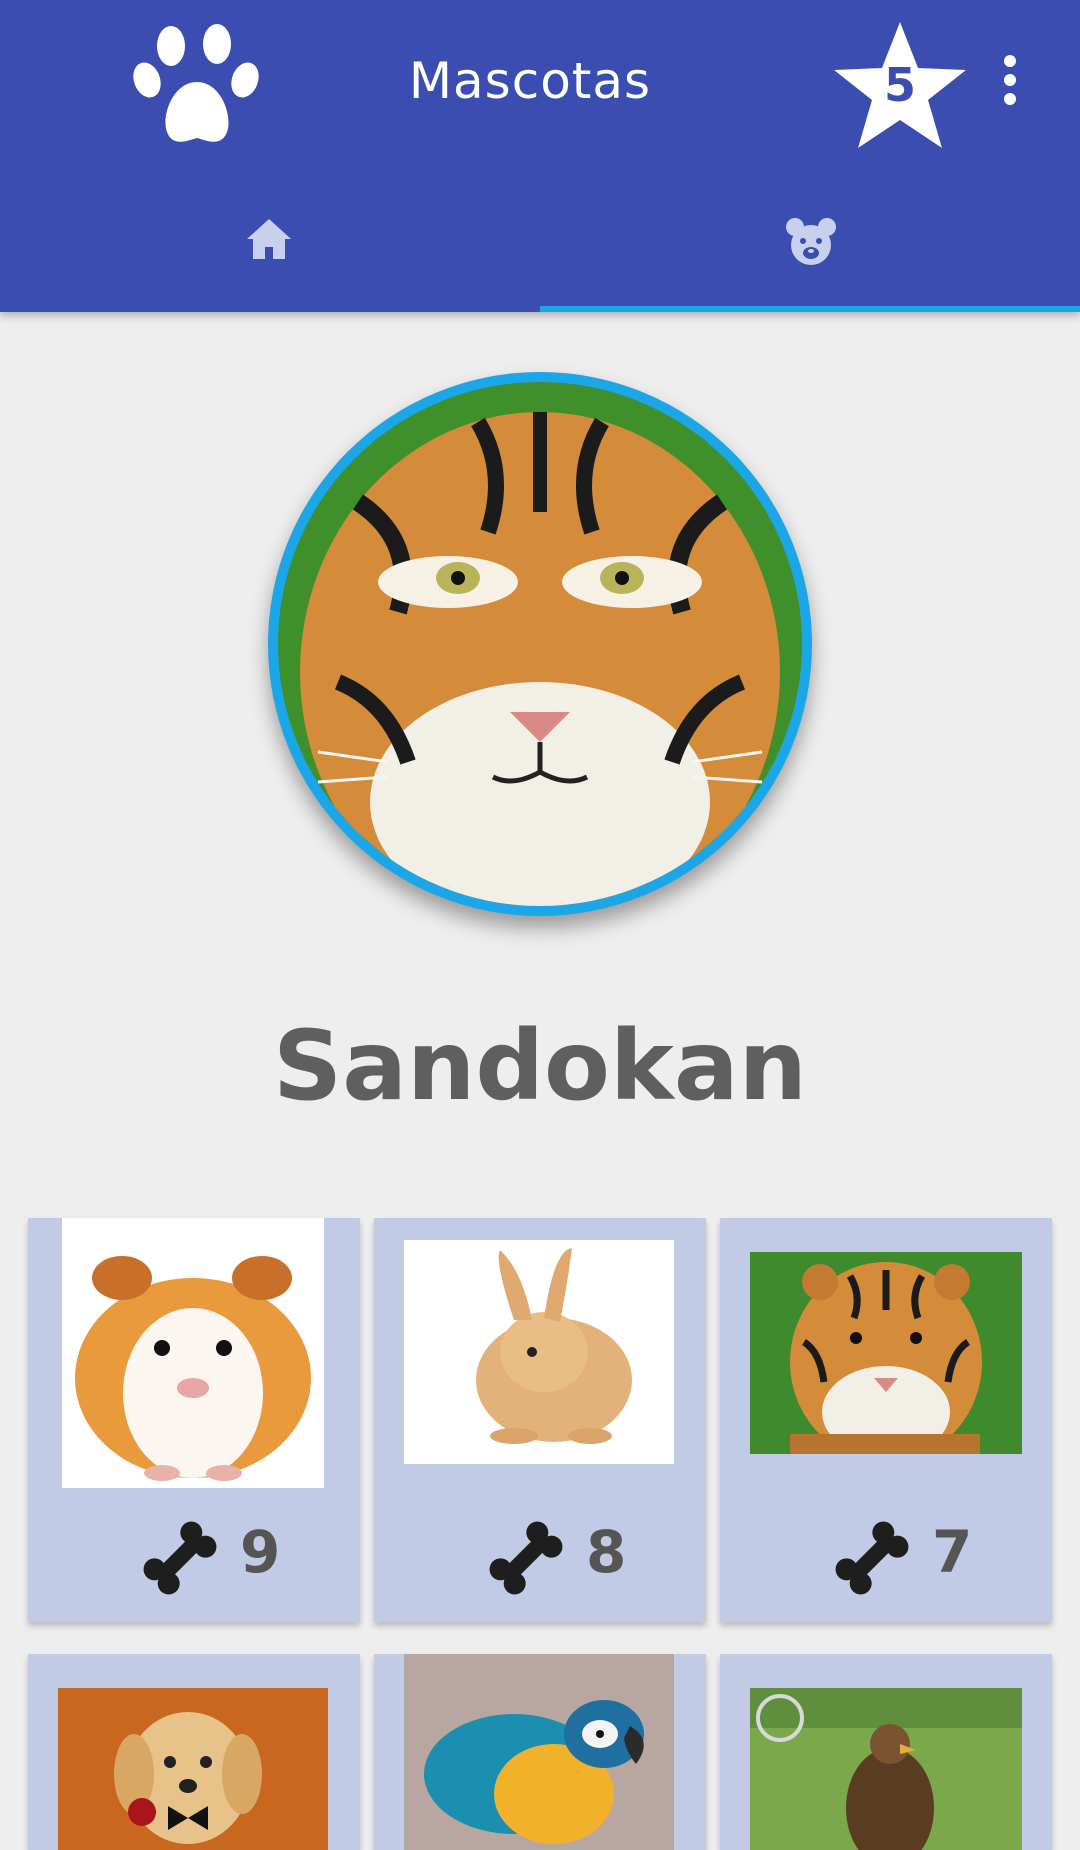 This screenshot has width=1080, height=1850. What do you see at coordinates (193, 1353) in the screenshot?
I see `guinea-pig-photo` at bounding box center [193, 1353].